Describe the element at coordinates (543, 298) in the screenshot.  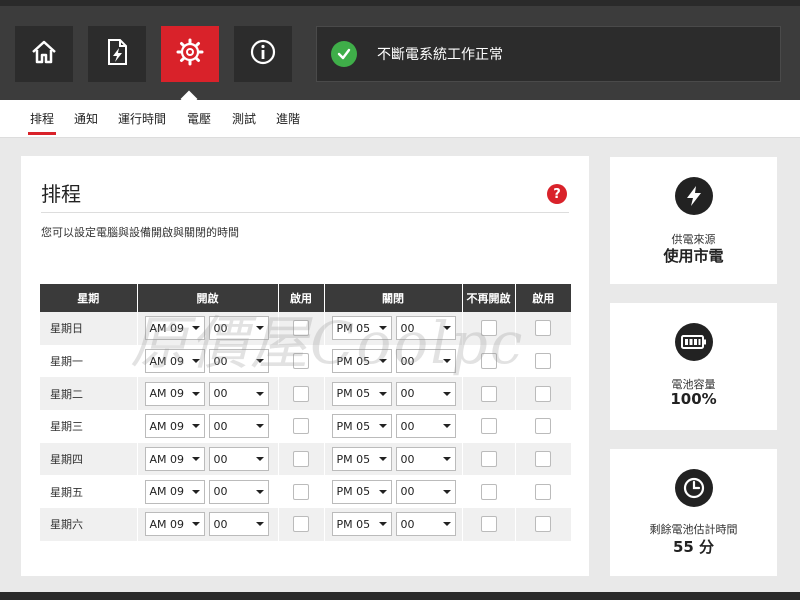
I see `header-enable-close: 啟用` at that location.